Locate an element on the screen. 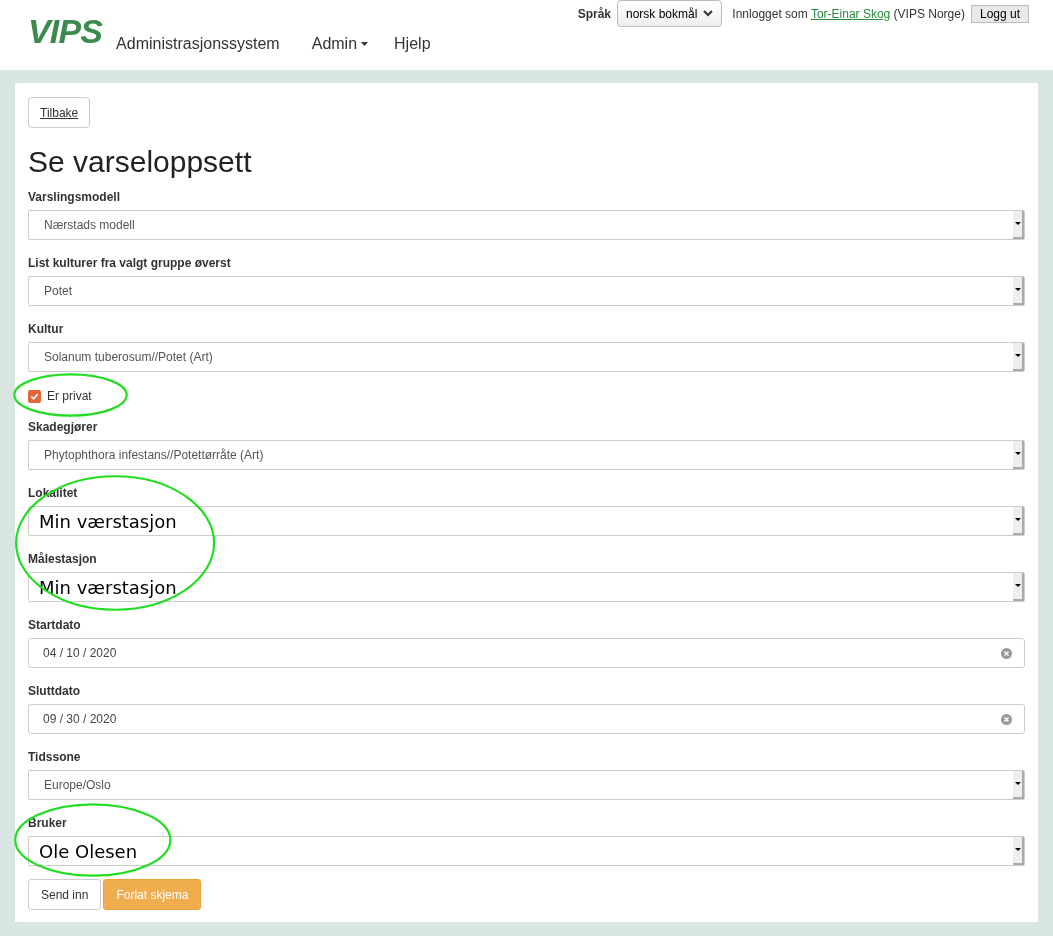 The height and width of the screenshot is (936, 1053). checkbox-label: Er privat is located at coordinates (69, 396).